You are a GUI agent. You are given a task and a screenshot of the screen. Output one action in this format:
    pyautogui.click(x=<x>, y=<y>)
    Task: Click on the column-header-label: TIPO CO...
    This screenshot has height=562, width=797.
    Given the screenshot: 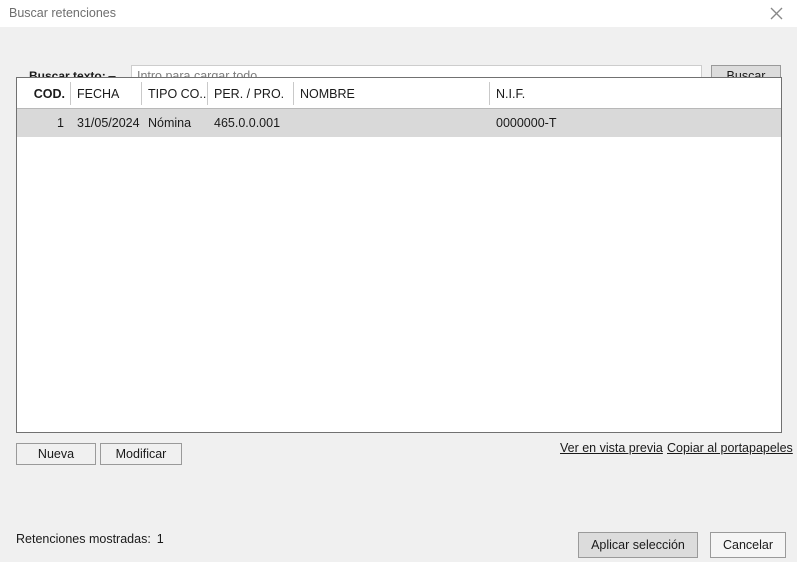 What is the action you would take?
    pyautogui.click(x=178, y=93)
    